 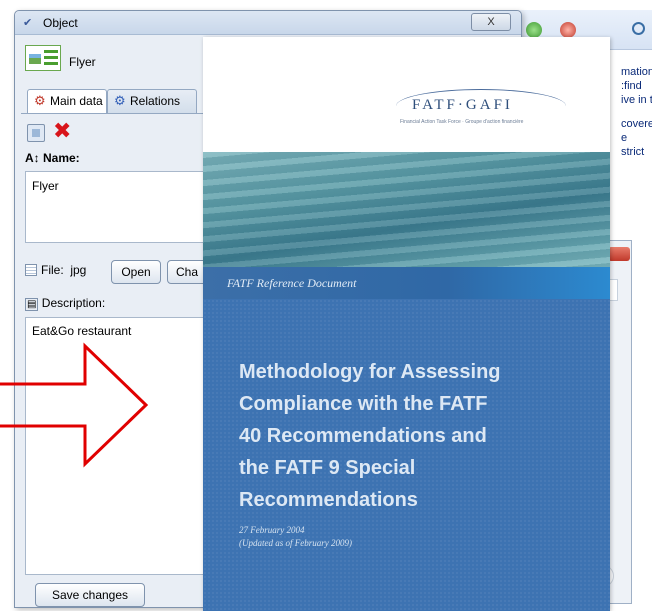 What do you see at coordinates (406, 217) in the screenshot?
I see `cover-photo` at bounding box center [406, 217].